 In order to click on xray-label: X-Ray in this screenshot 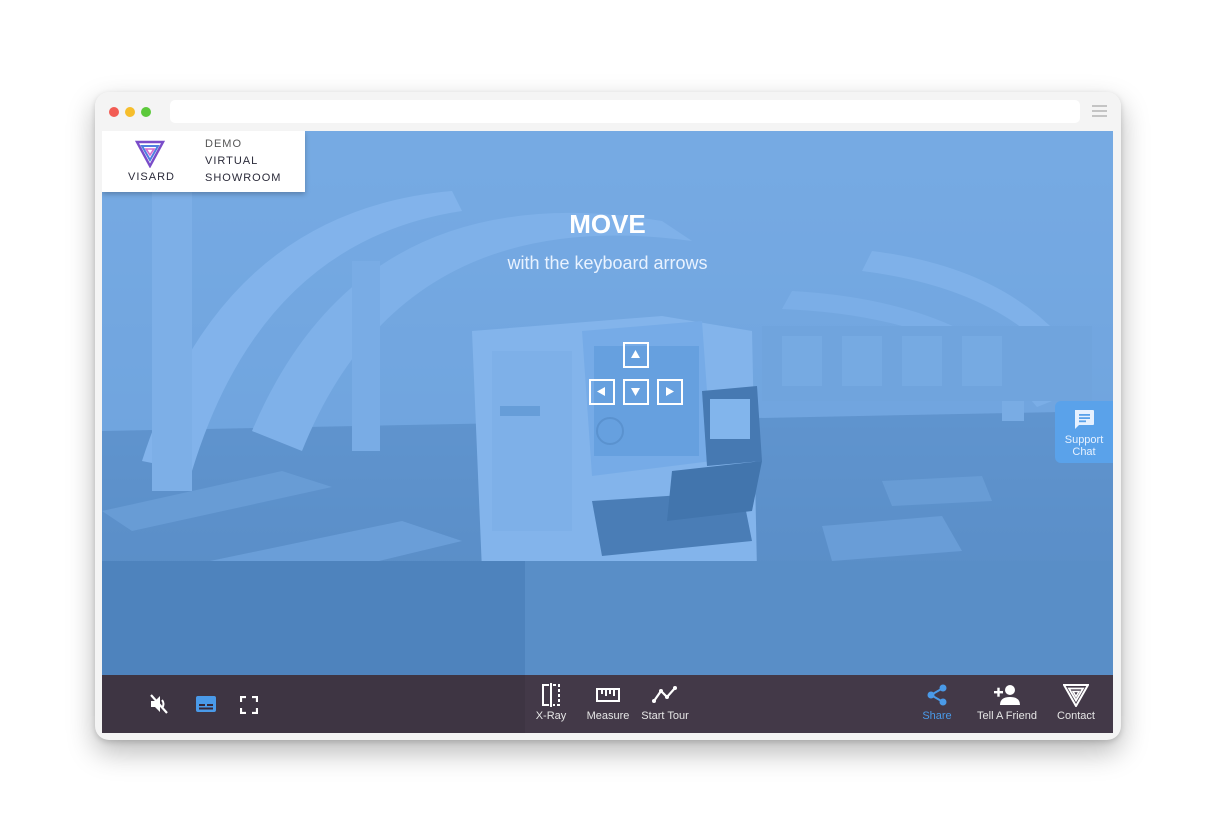, I will do `click(551, 716)`.